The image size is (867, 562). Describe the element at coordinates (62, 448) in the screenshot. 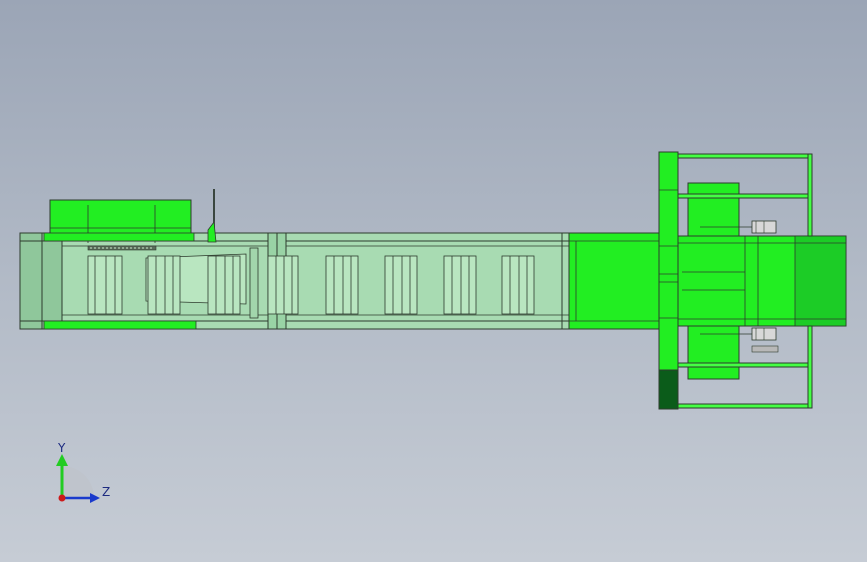

I see `y-axis-label: Y` at that location.